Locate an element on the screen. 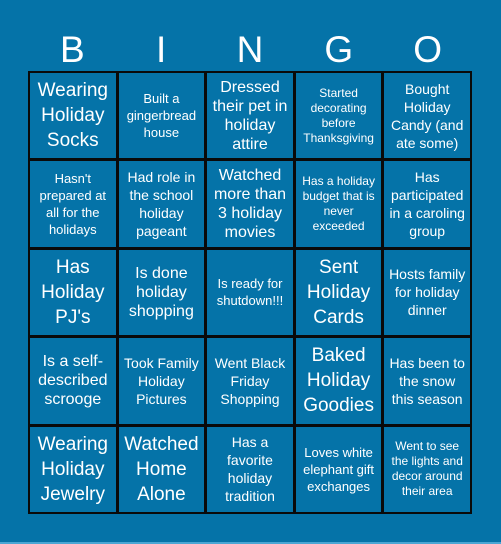 The image size is (501, 544). cell-text: Has been to the snow this season is located at coordinates (427, 380).